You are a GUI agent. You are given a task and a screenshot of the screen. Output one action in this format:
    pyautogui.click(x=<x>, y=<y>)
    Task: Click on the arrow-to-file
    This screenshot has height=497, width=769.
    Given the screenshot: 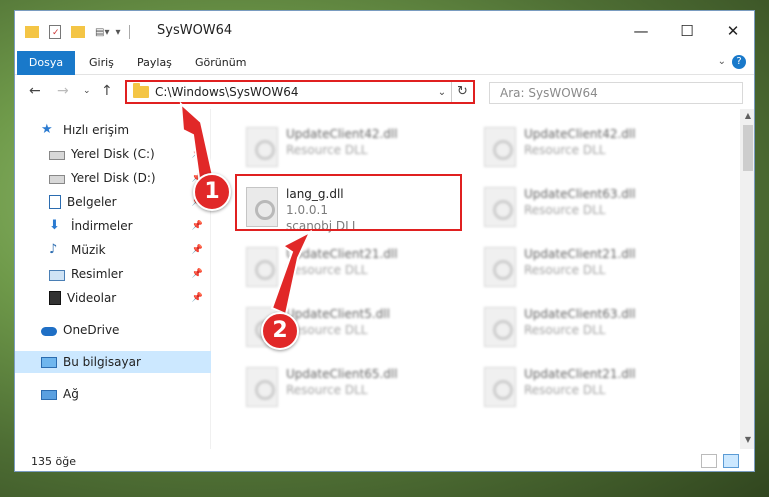 What is the action you would take?
    pyautogui.click(x=291, y=272)
    